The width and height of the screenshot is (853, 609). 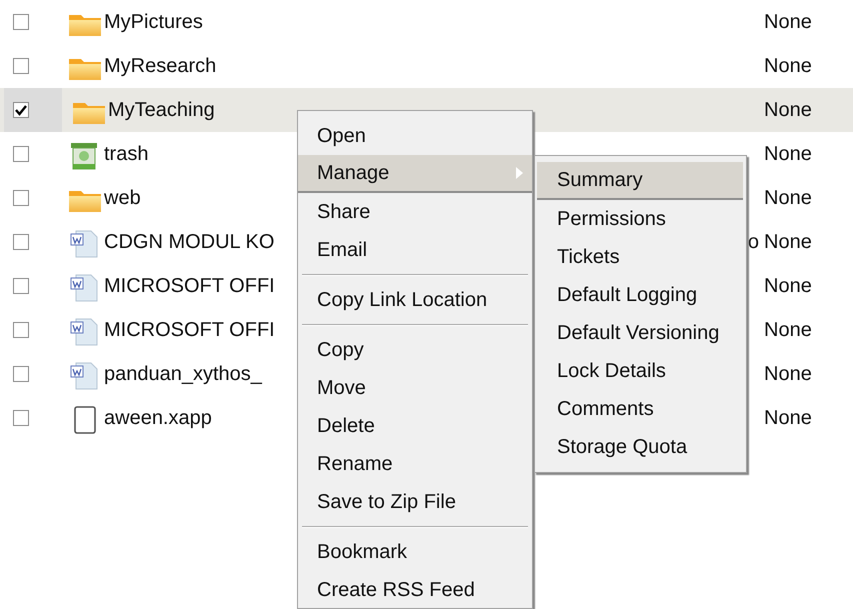 I want to click on menu-item-label: Create RSS Feed, so click(x=396, y=590).